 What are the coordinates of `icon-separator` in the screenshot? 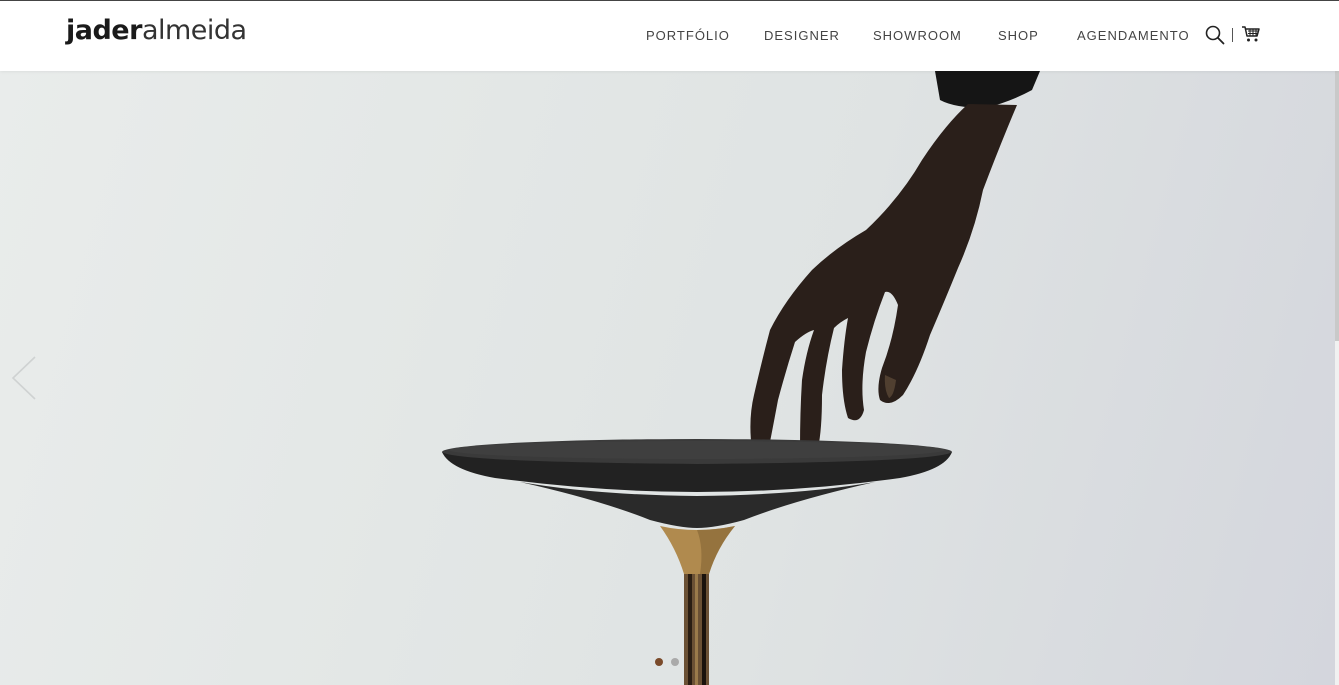 It's located at (1232, 35).